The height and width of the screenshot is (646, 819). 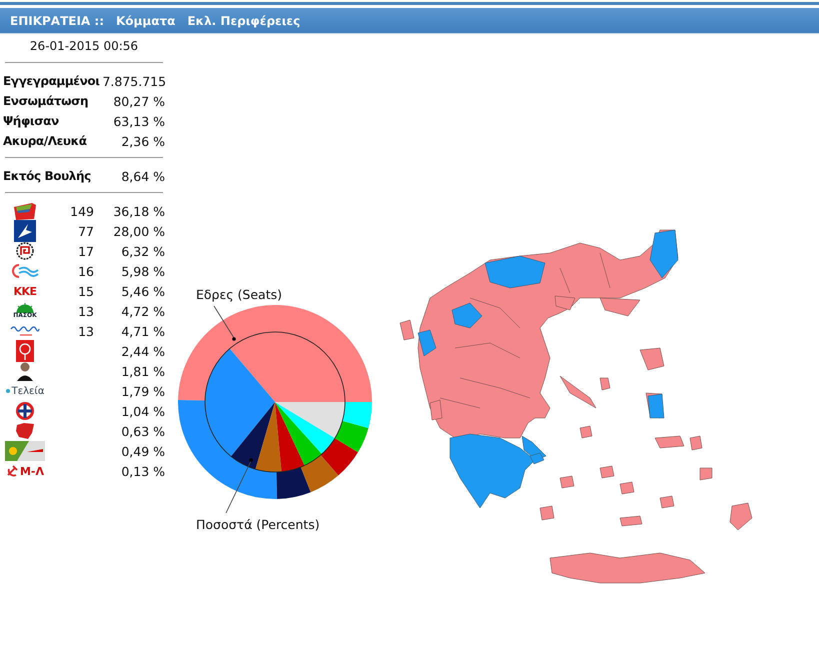 I want to click on vote-percent: 2,44 %, so click(x=142, y=351).